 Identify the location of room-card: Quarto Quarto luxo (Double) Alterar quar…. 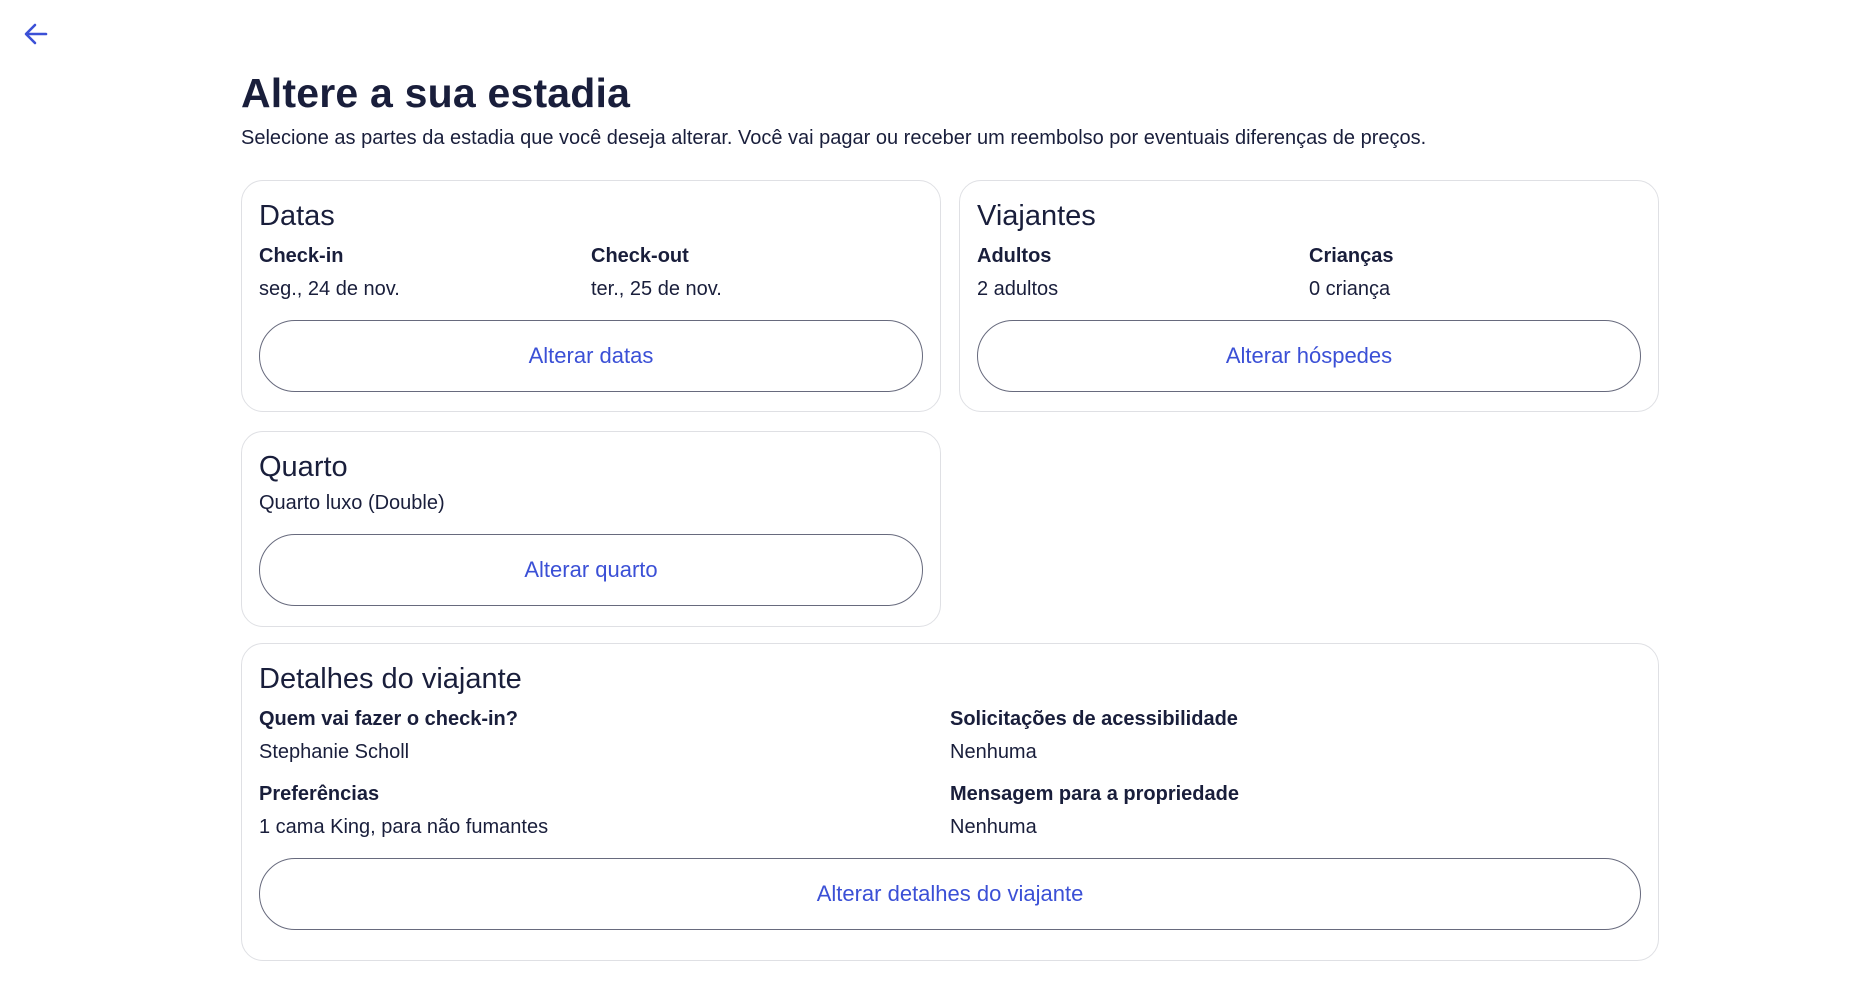
(591, 529).